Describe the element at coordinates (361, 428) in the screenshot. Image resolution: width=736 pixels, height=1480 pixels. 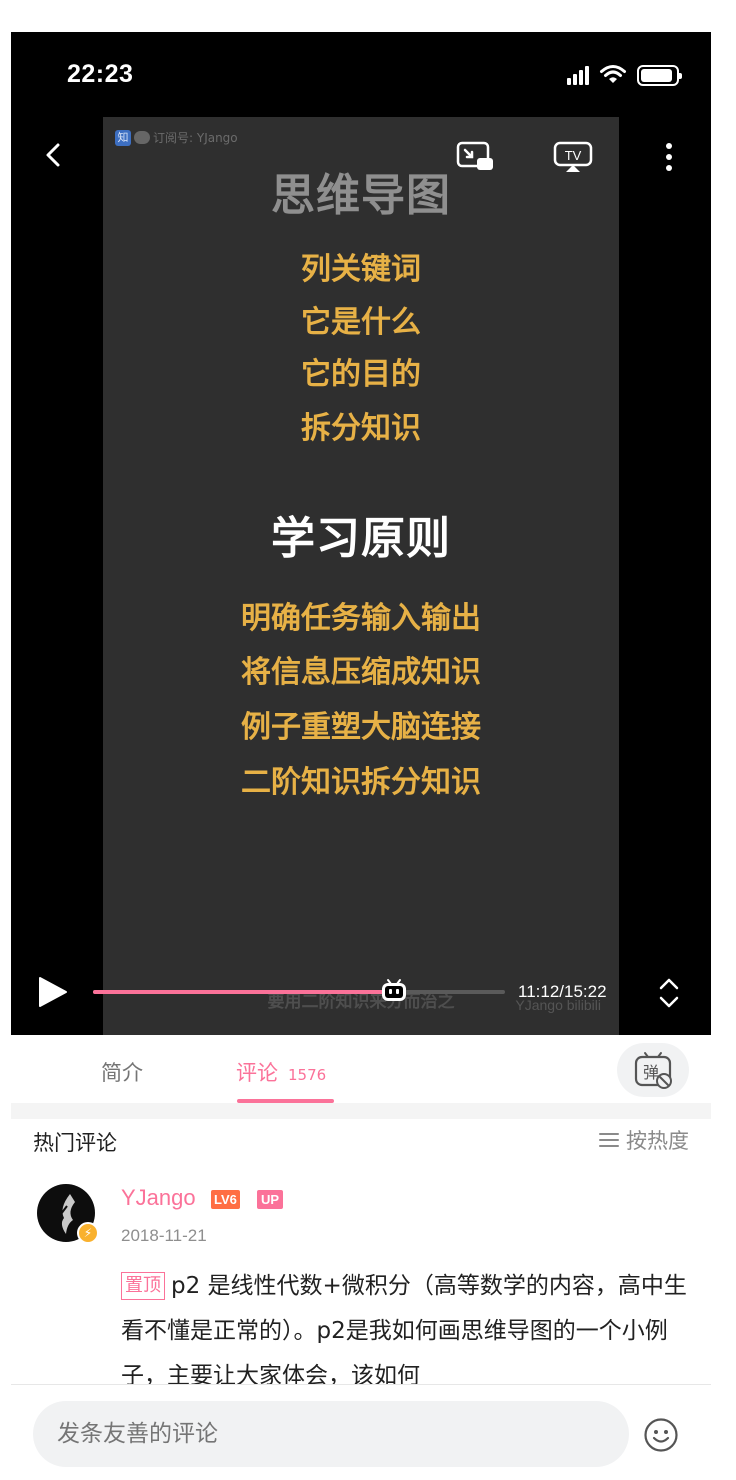
I see `slide-item: 拆分知识` at that location.